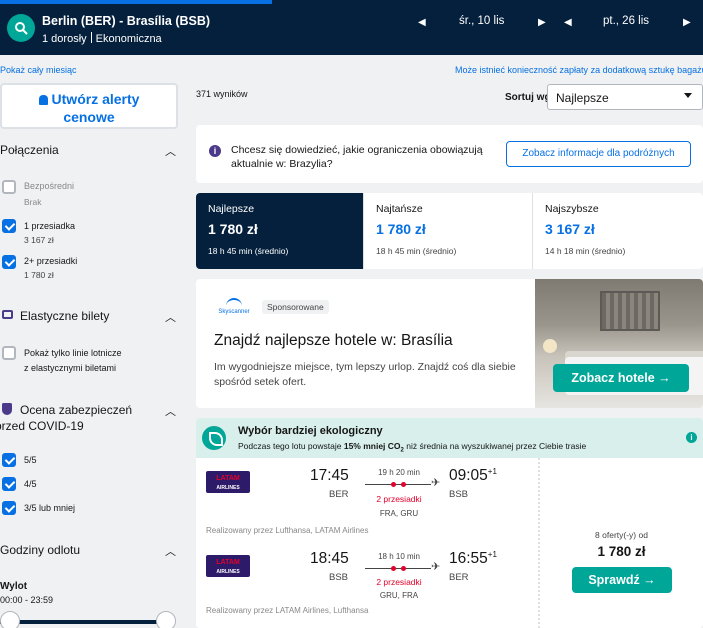  Describe the element at coordinates (9, 262) in the screenshot. I see `stops-two-plus-checkbox` at that location.